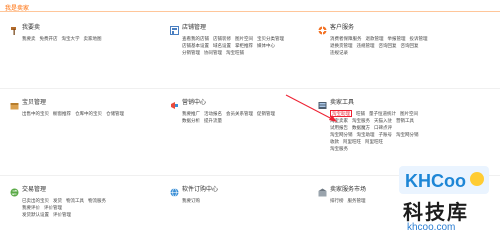 The width and height of the screenshot is (500, 240). Describe the element at coordinates (14, 190) in the screenshot. I see `trade-icon` at that location.